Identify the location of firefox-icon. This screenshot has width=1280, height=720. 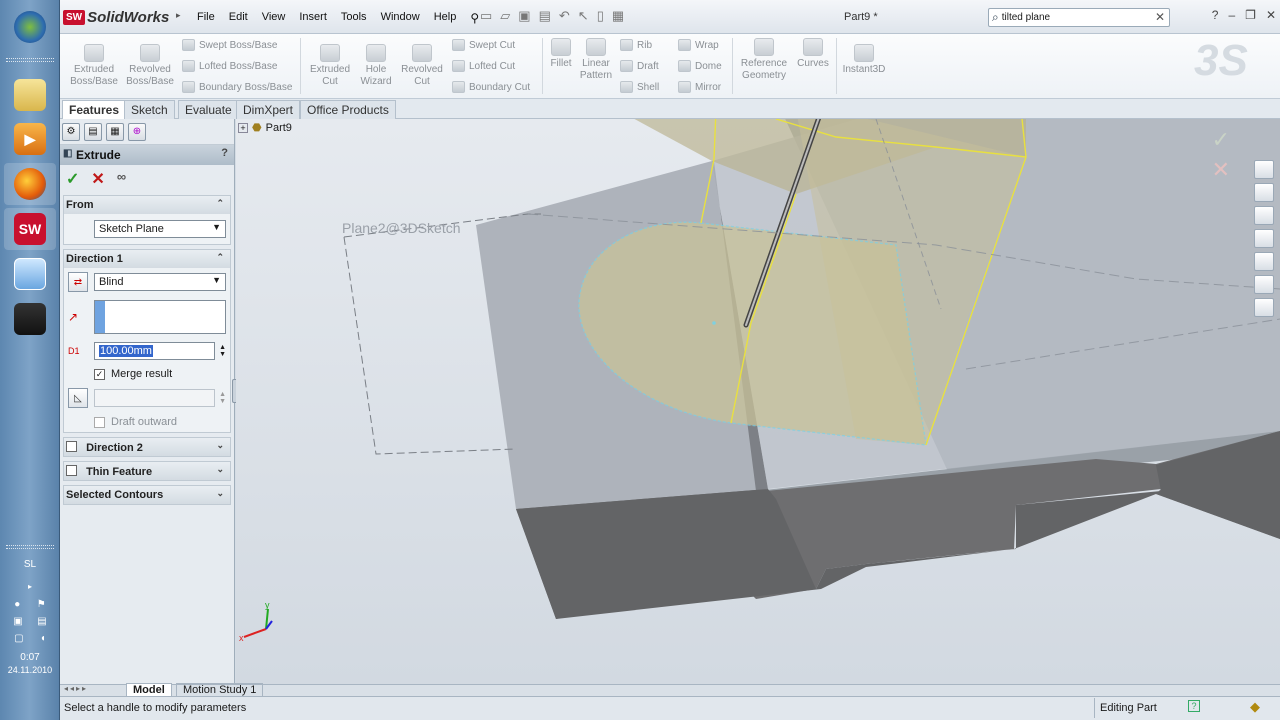
(30, 184).